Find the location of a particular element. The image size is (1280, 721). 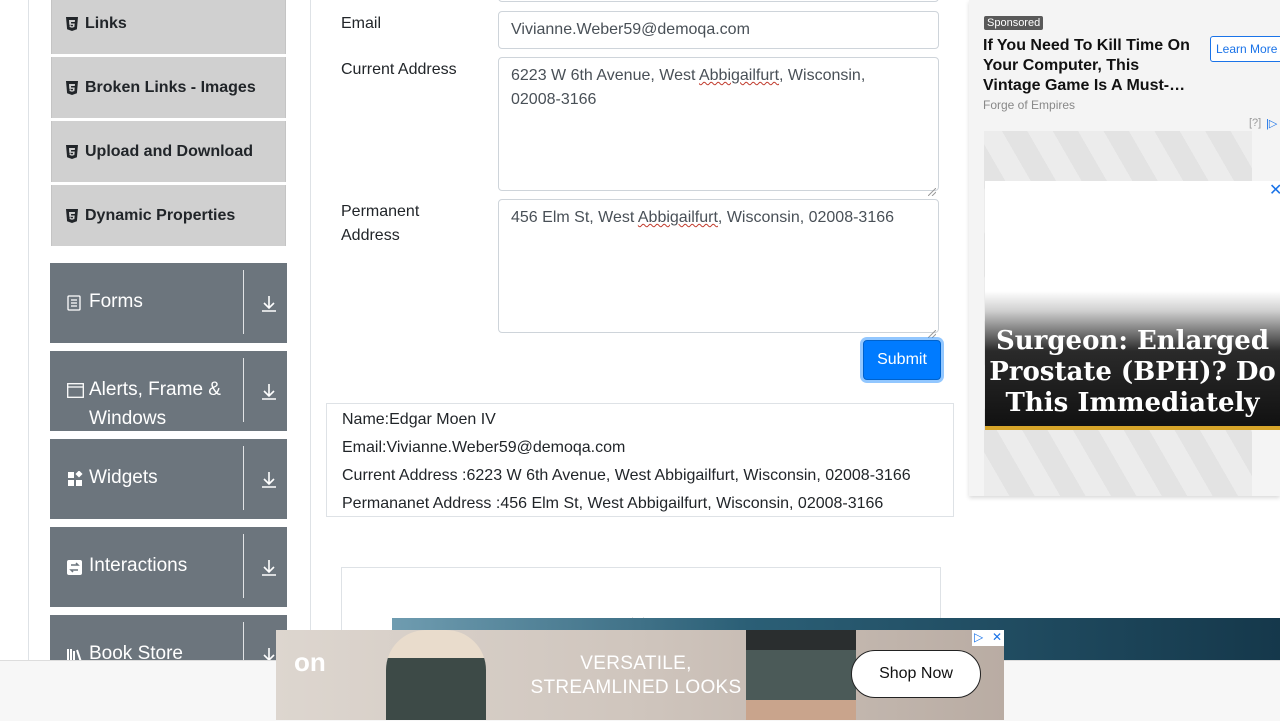

sidebar-group-label: Book Store is located at coordinates (136, 651).